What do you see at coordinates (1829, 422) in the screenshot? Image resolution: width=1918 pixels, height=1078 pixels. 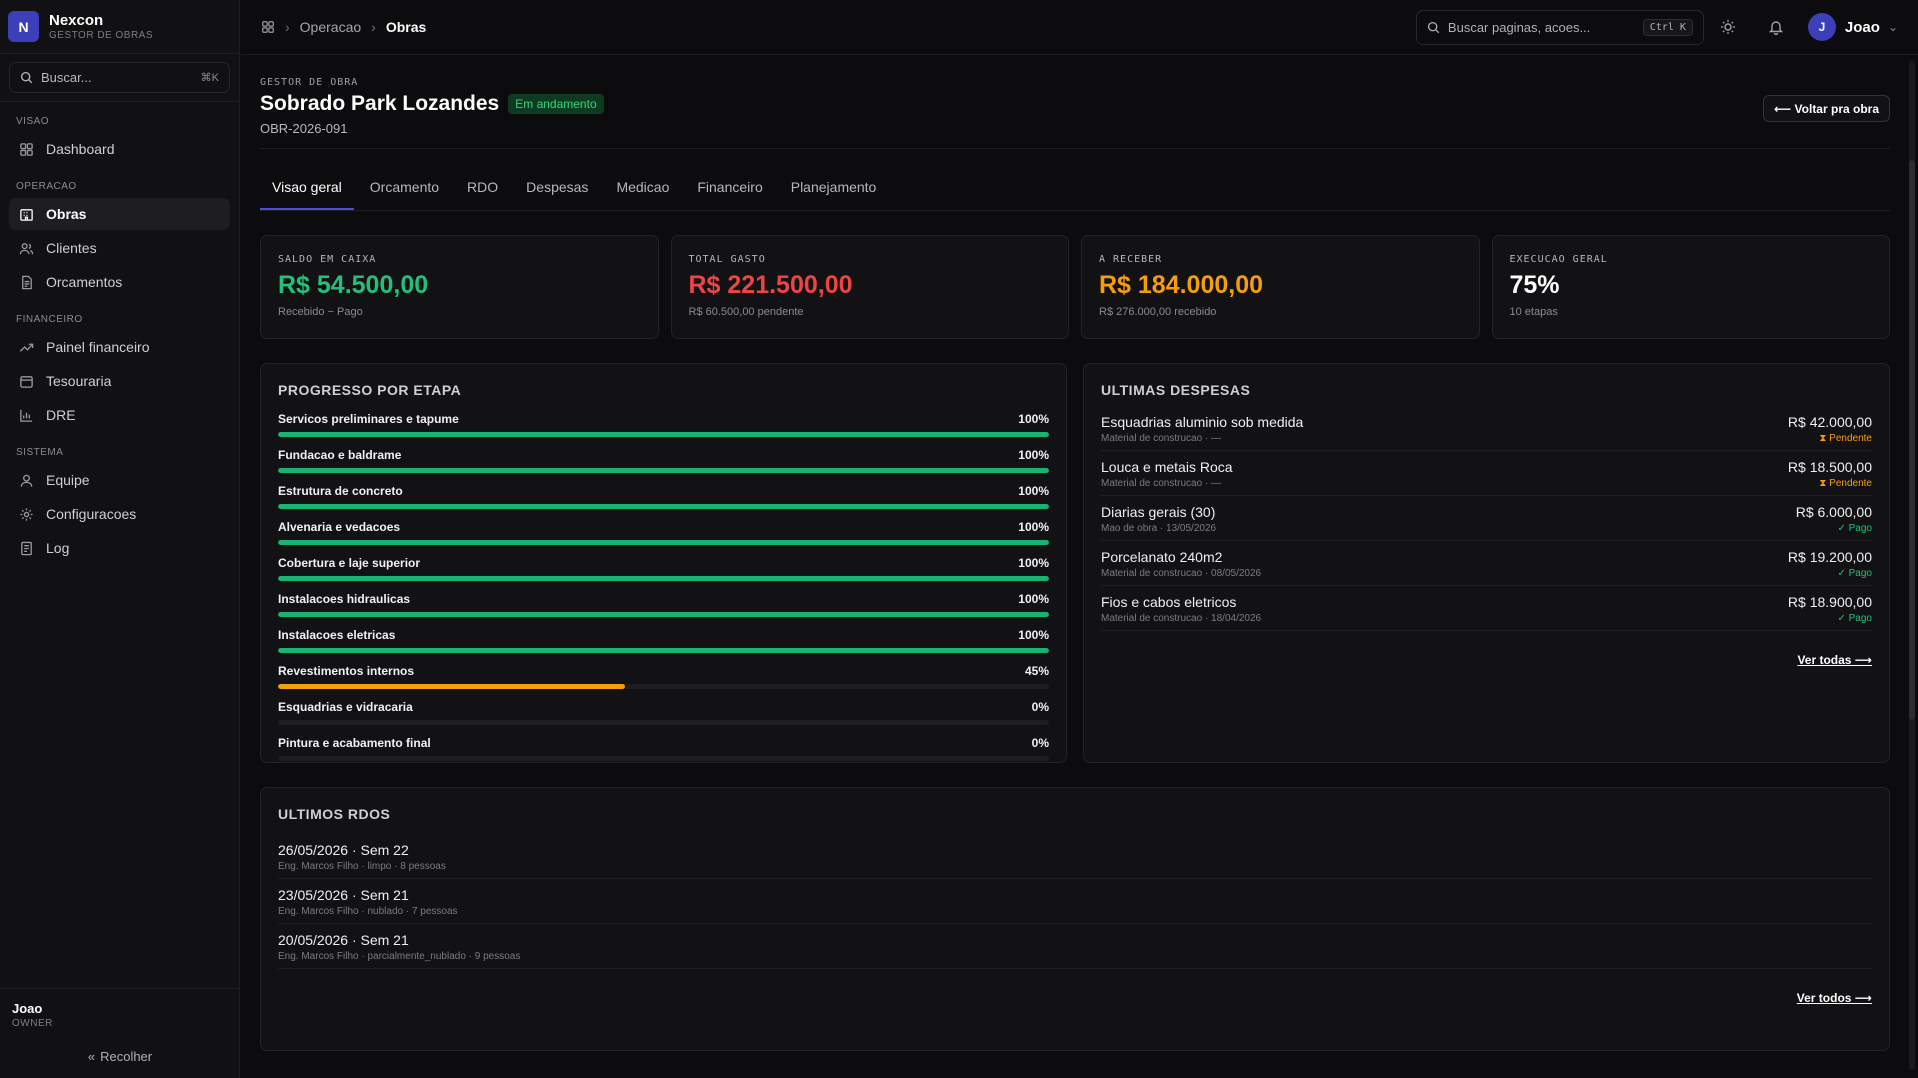 I see `expense-value: R$ 42.000,00` at bounding box center [1829, 422].